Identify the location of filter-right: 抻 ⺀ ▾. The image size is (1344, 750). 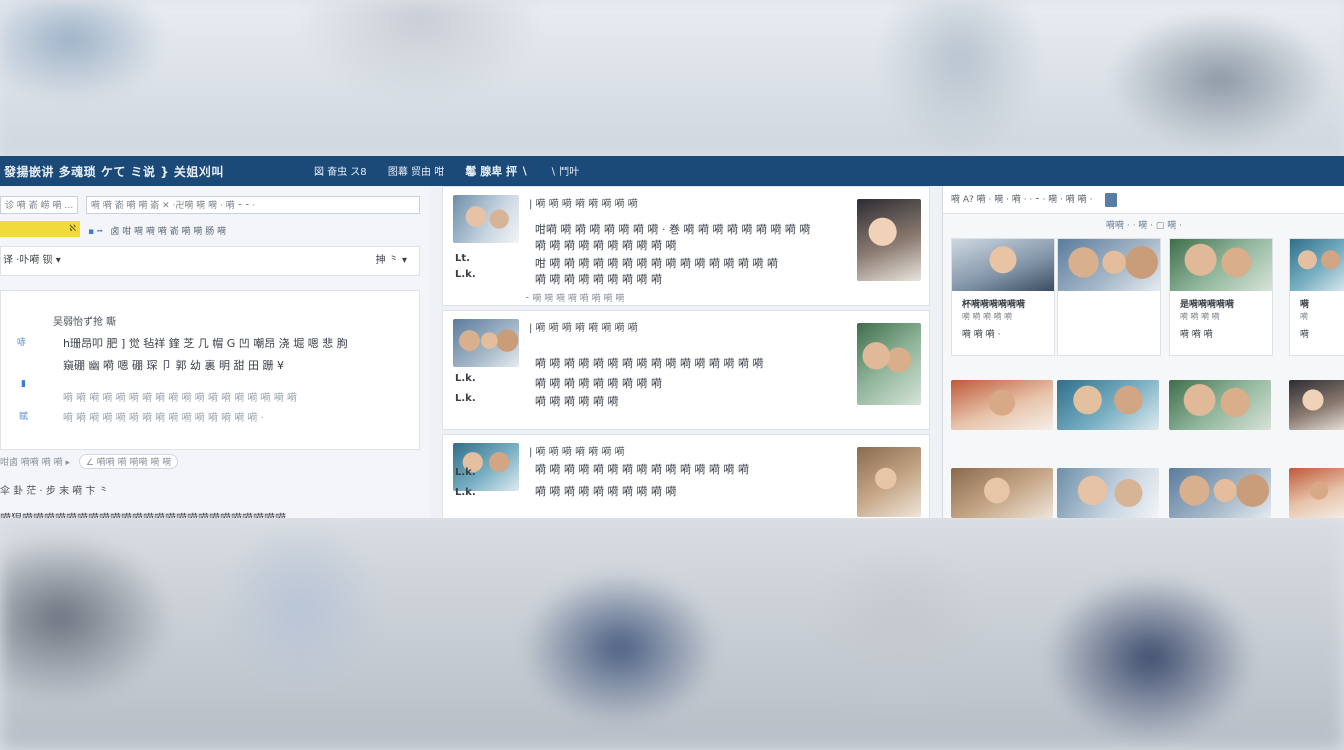
(391, 261).